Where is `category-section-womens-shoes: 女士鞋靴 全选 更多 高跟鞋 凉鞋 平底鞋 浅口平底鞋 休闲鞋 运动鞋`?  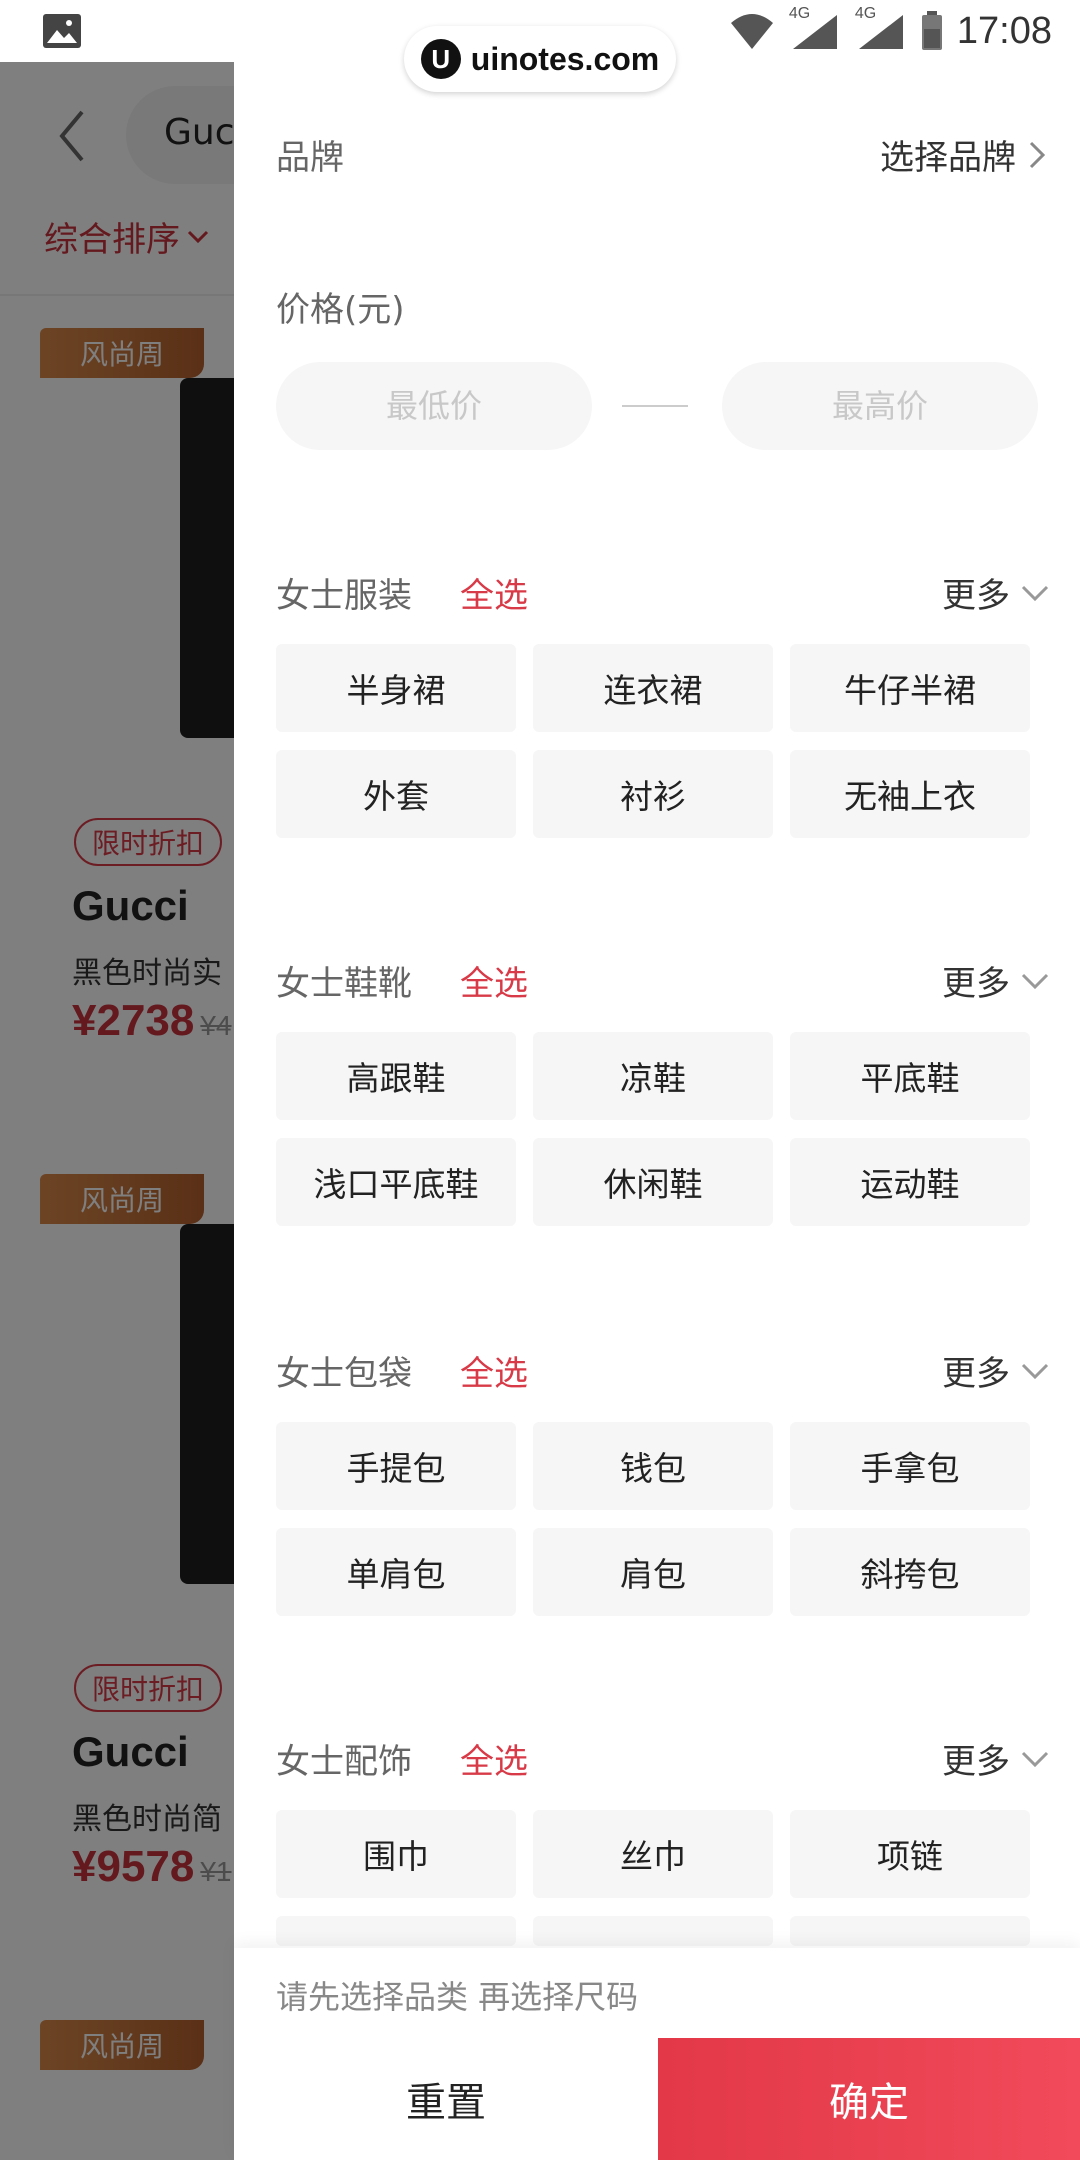
category-section-womens-shoes: 女士鞋靴 全选 更多 高跟鞋 凉鞋 平底鞋 浅口平底鞋 休闲鞋 运动鞋 is located at coordinates (663, 1088).